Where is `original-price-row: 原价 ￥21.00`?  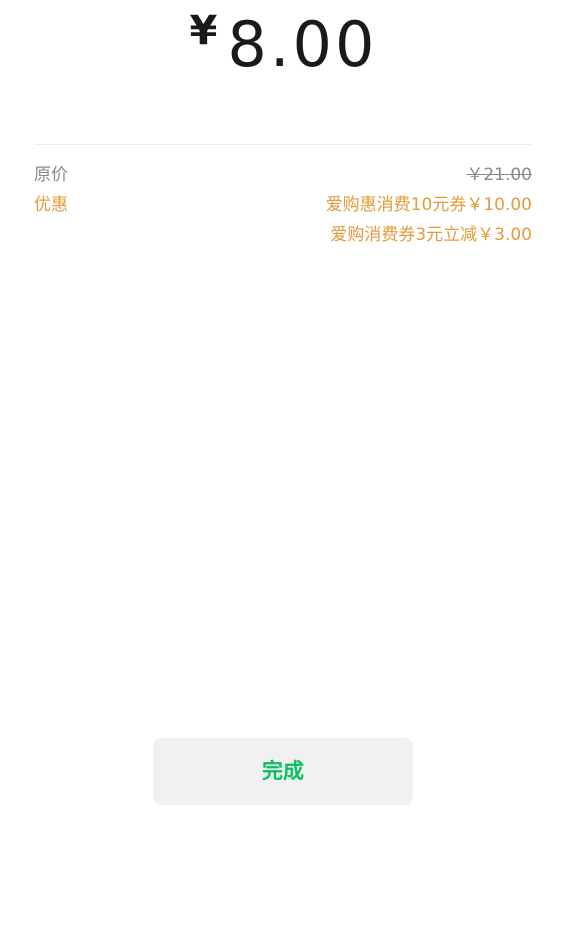 original-price-row: 原价 ￥21.00 is located at coordinates (283, 175).